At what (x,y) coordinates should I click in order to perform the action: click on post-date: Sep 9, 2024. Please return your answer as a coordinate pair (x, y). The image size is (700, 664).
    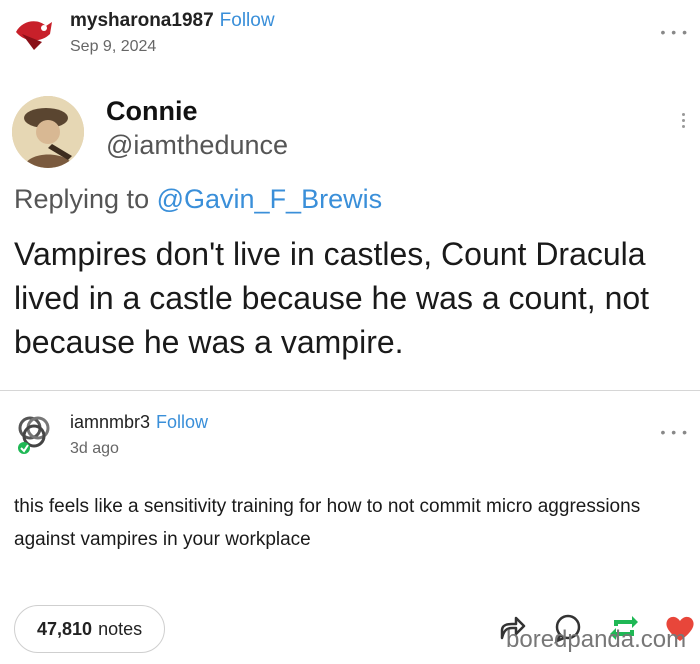
    Looking at the image, I should click on (113, 46).